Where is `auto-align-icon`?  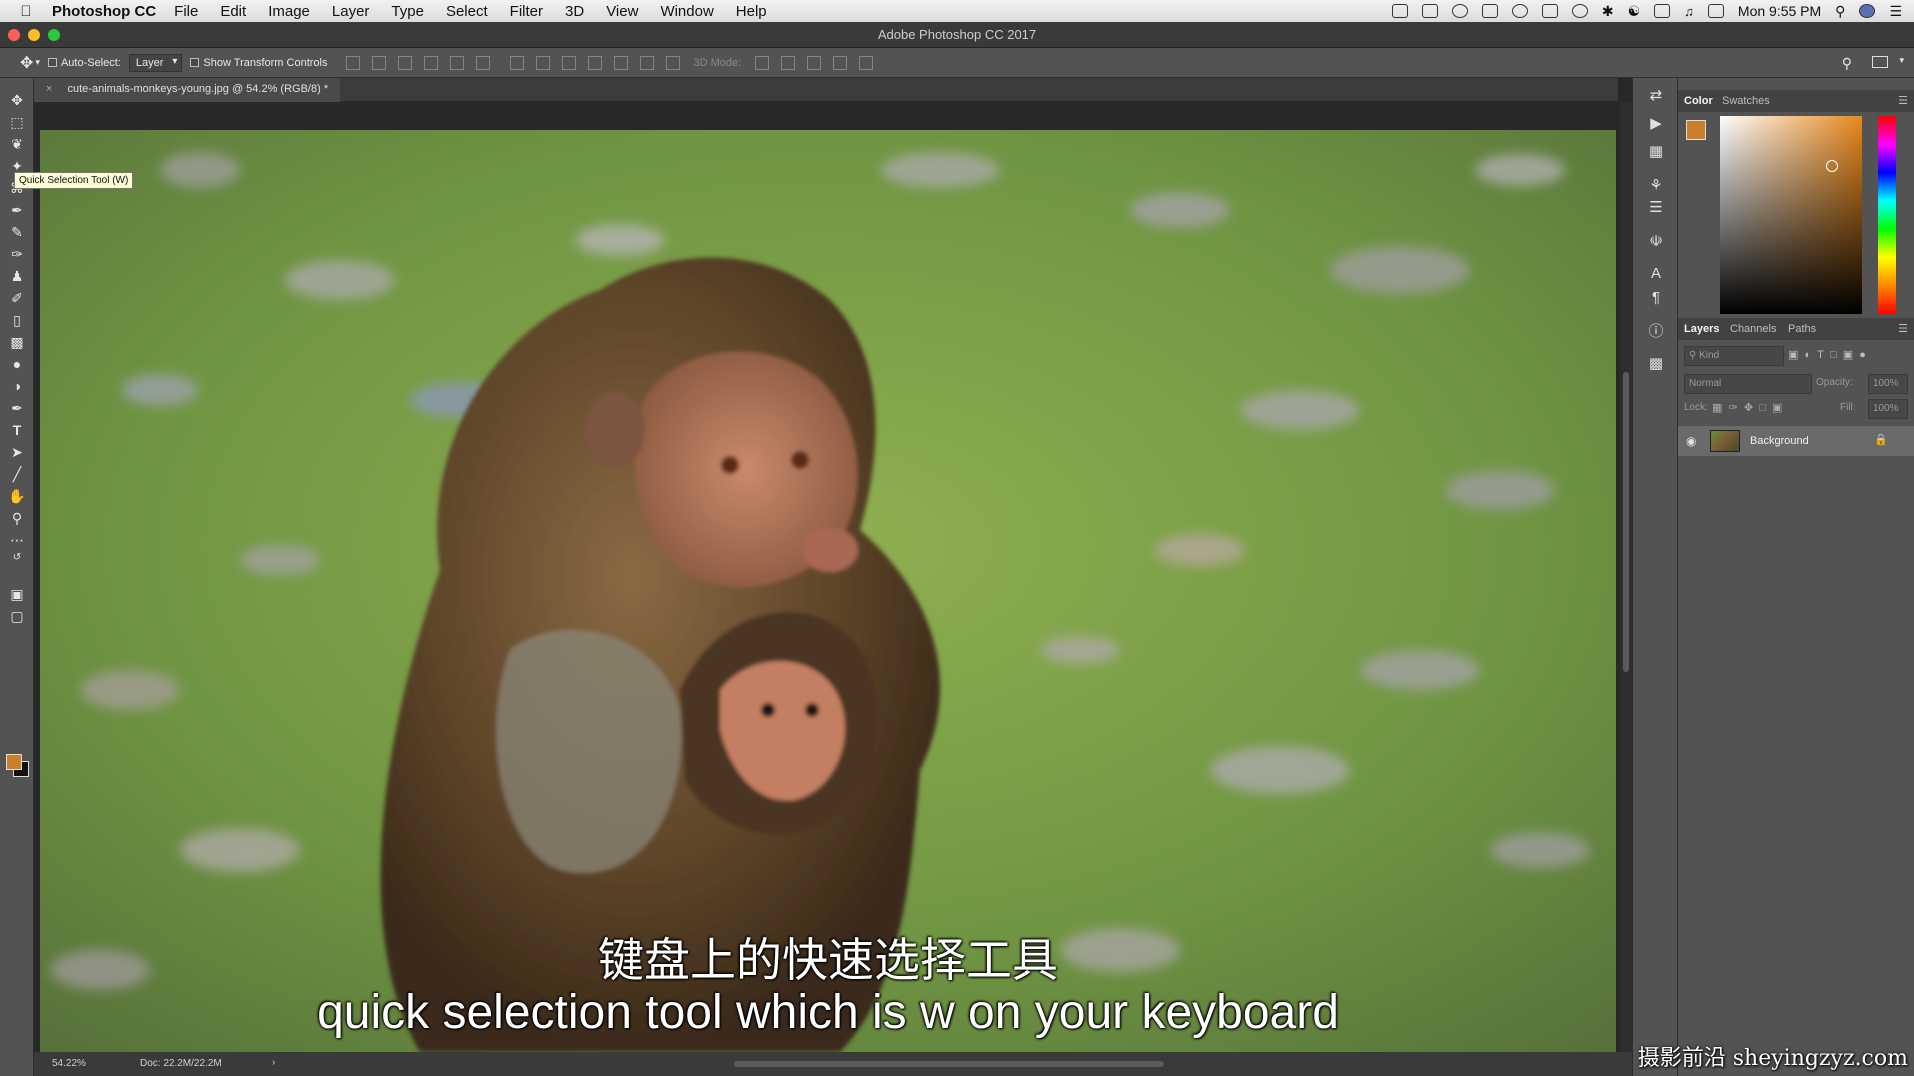
auto-align-icon is located at coordinates (672, 62).